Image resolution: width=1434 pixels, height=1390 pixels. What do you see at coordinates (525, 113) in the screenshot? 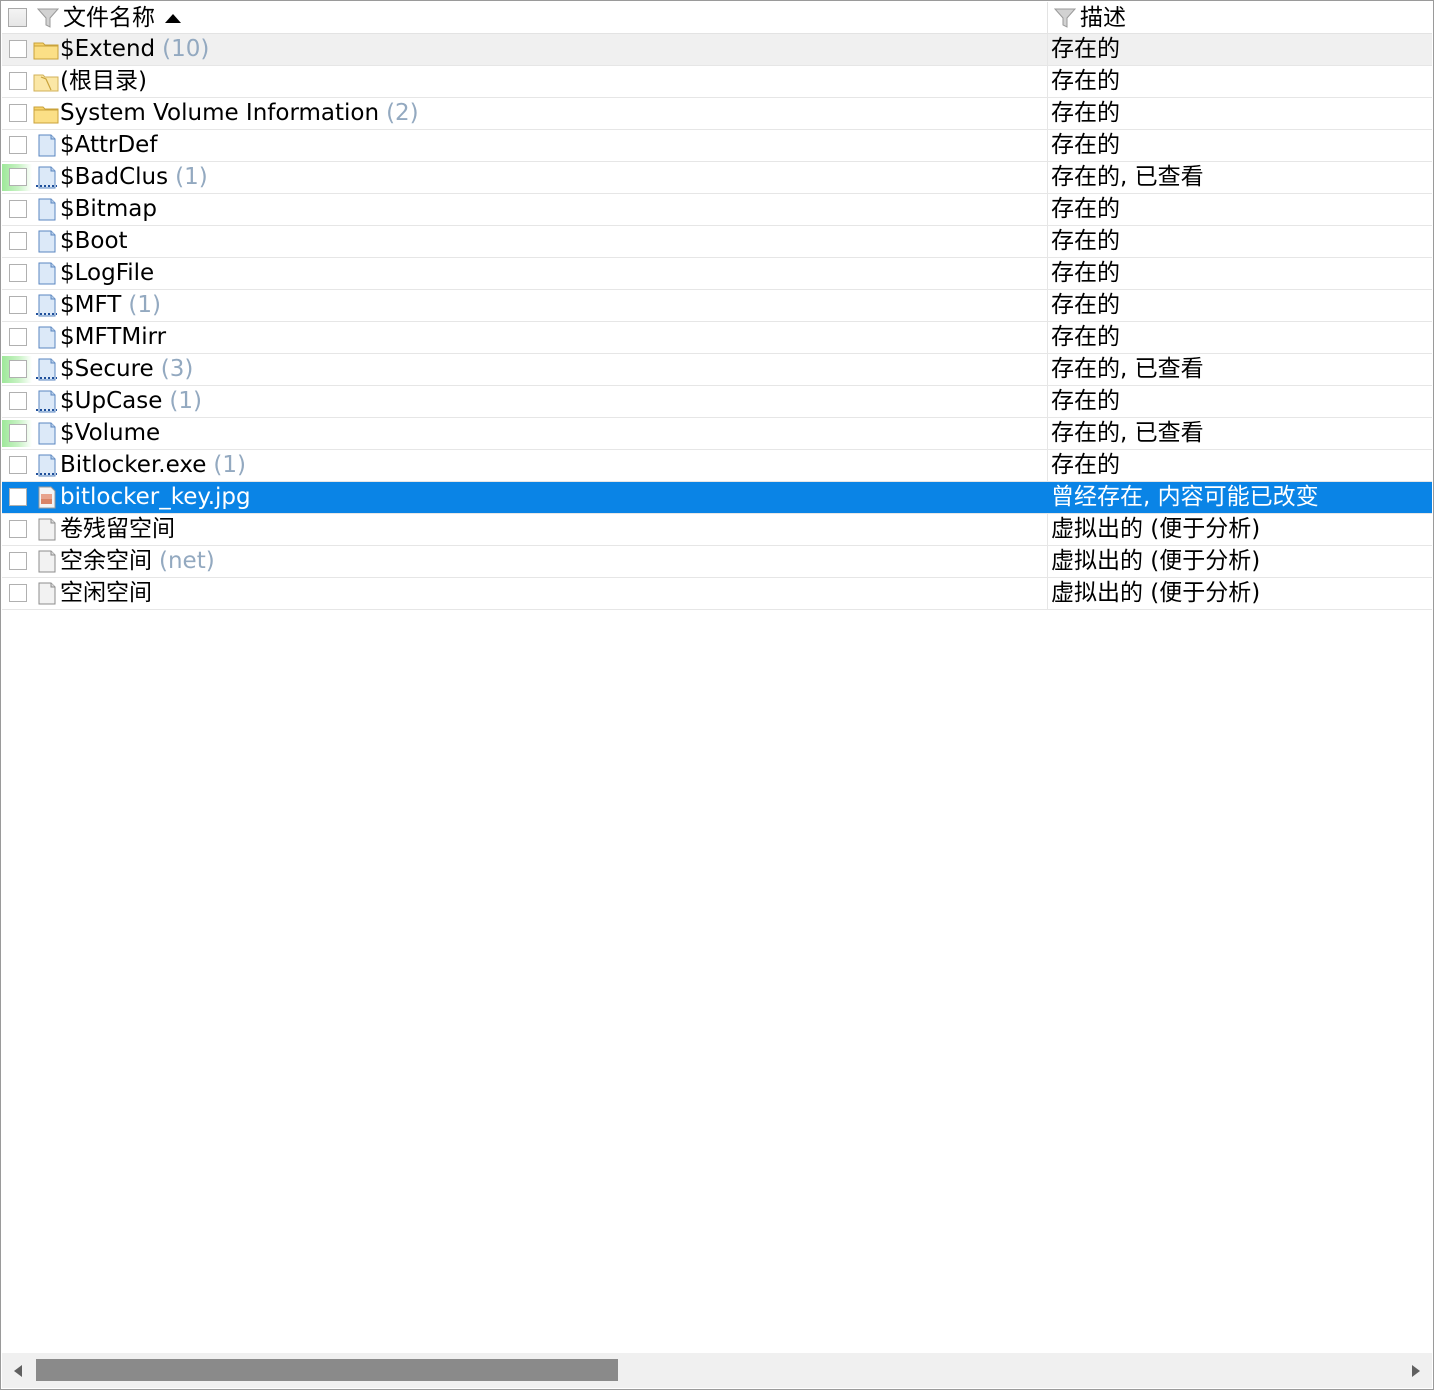
I see `filename-cell: System Volume Information (2)` at bounding box center [525, 113].